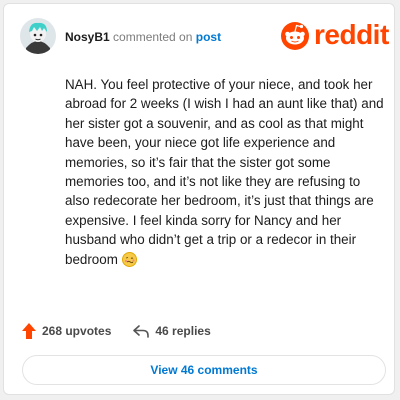 The image size is (400, 400). I want to click on replies-count: 46 replies, so click(183, 331).